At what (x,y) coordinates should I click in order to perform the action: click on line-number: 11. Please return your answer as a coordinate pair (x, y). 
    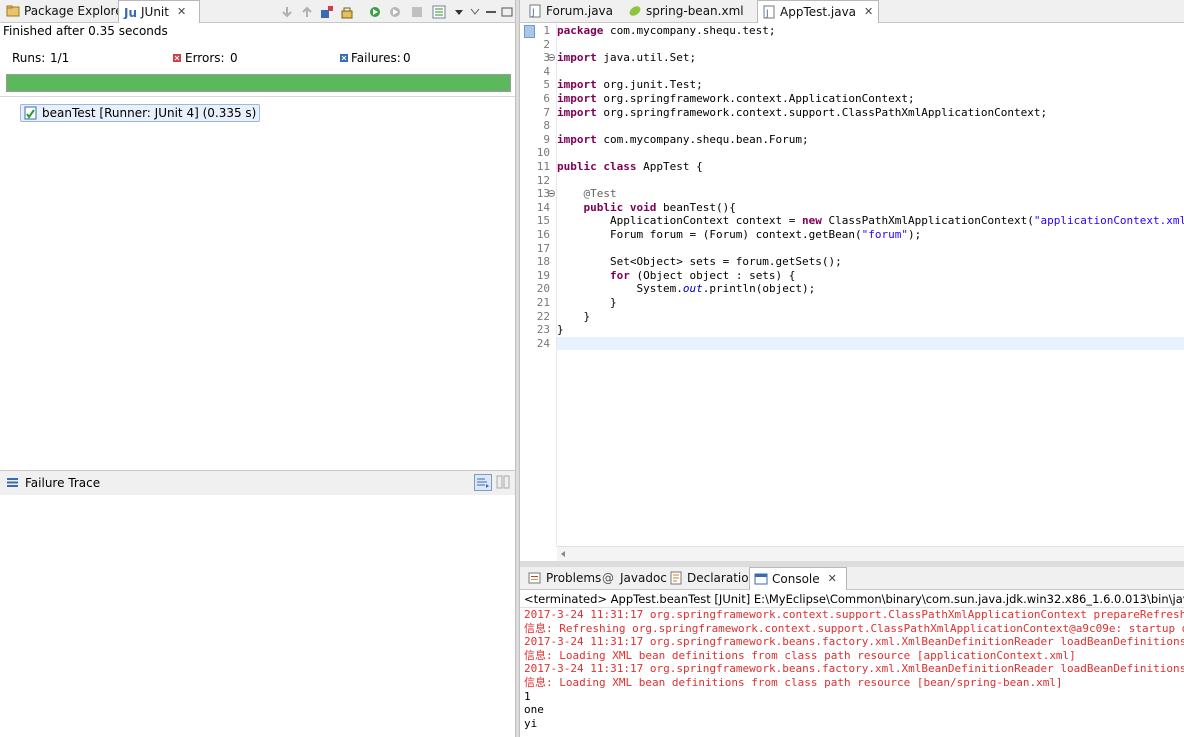
    Looking at the image, I should click on (543, 166).